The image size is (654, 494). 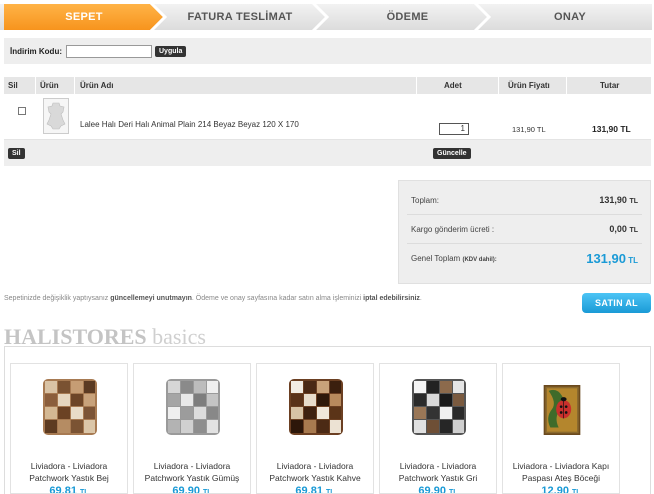 What do you see at coordinates (610, 85) in the screenshot?
I see `col-header-total: Tutar` at bounding box center [610, 85].